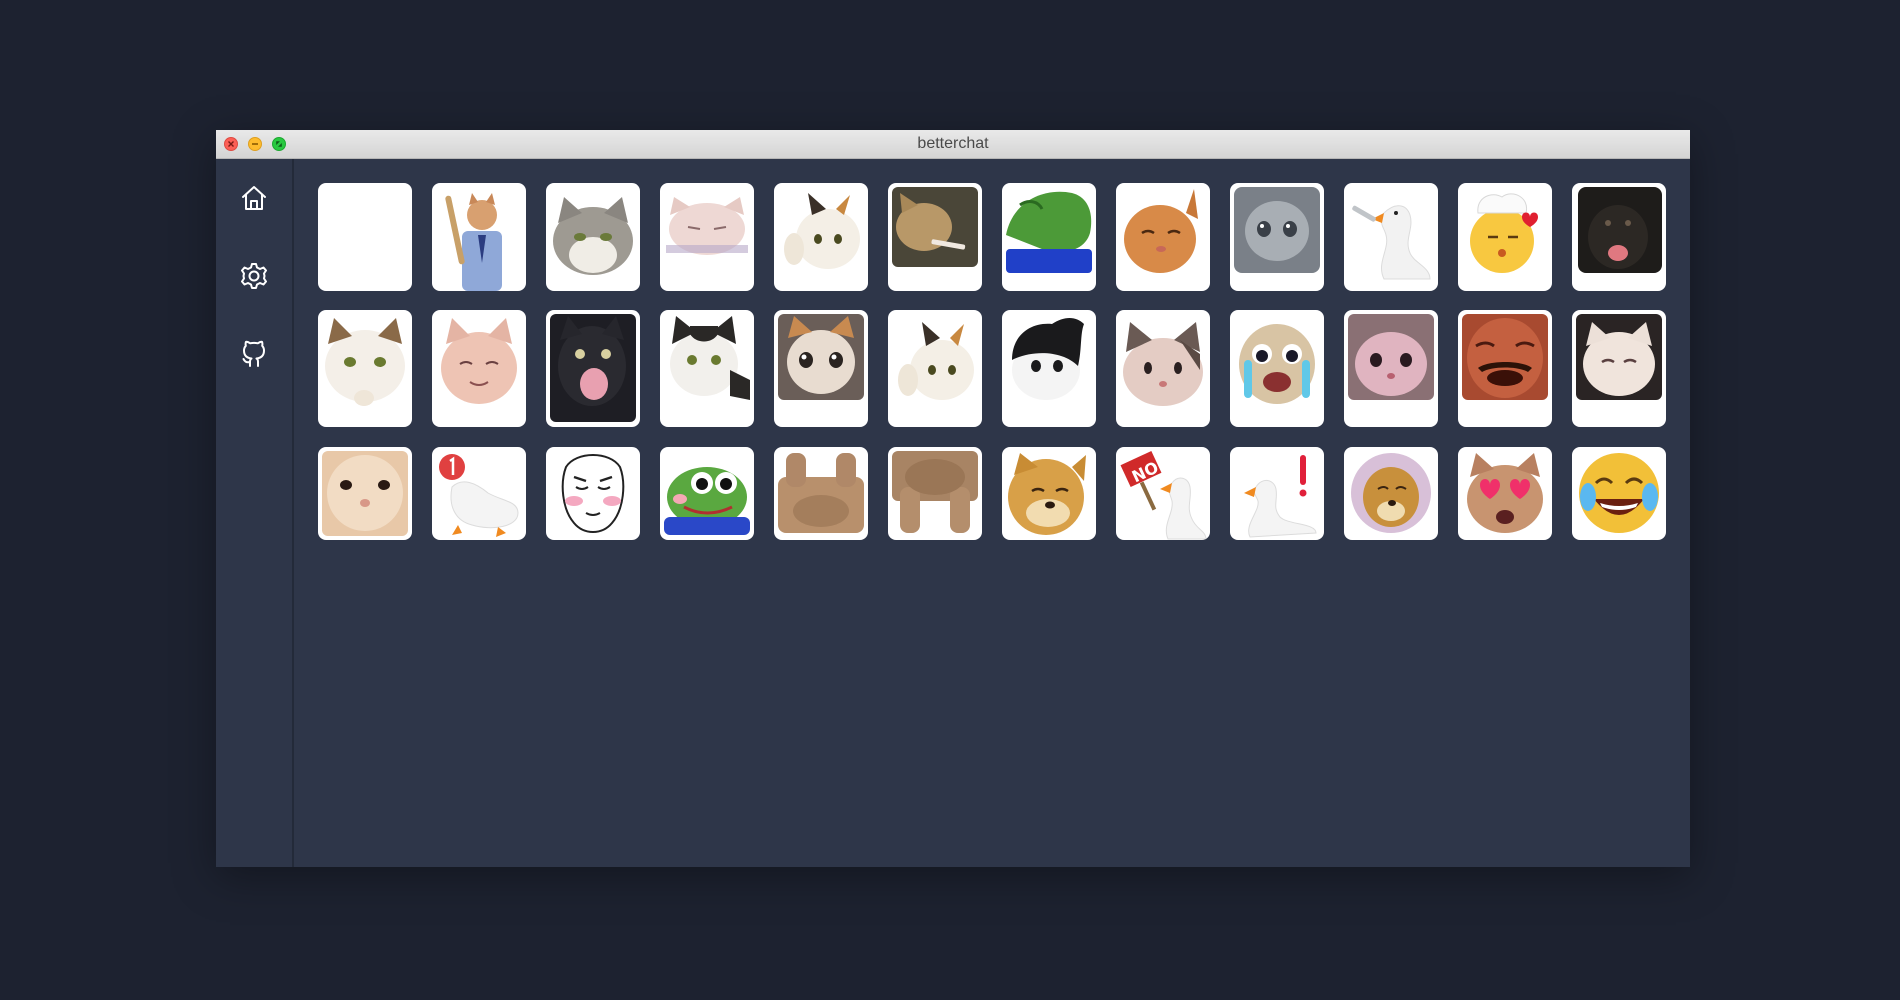 This screenshot has width=1900, height=1000. I want to click on sticker-tuxedo-cat, so click(707, 368).